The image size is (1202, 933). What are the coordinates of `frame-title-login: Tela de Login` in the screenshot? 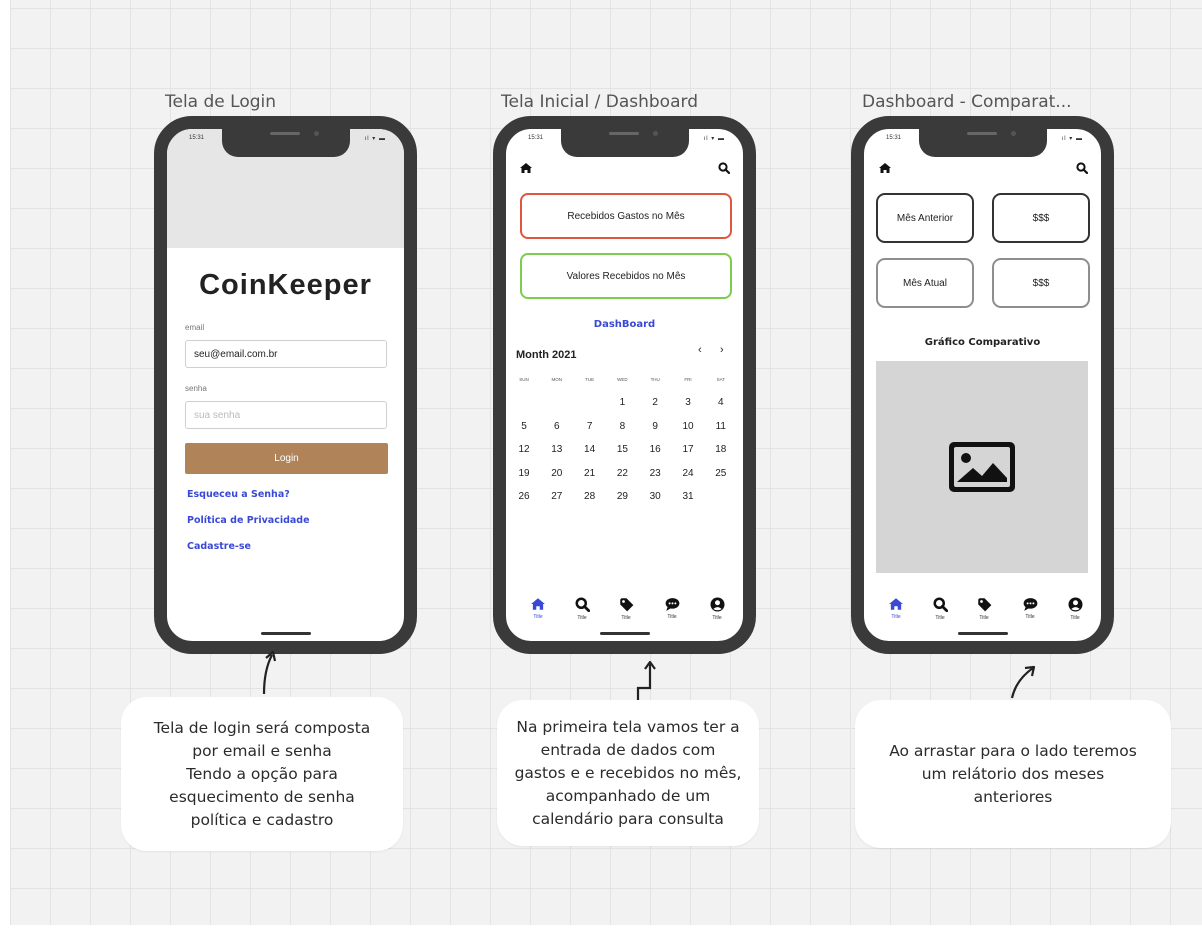 It's located at (221, 102).